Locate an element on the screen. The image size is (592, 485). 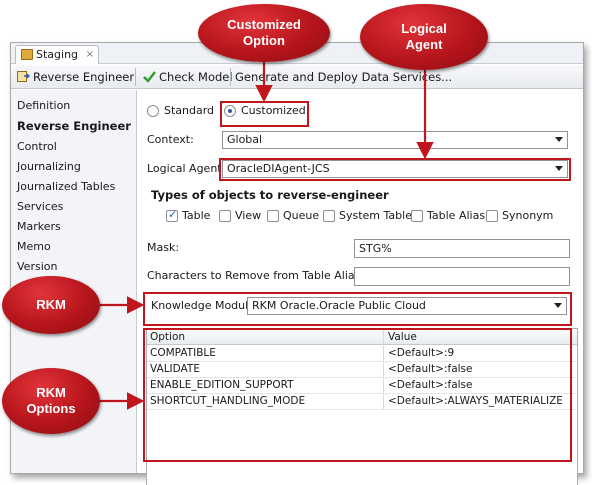
logical-agent-label: Logical Agent: is located at coordinates (186, 168).